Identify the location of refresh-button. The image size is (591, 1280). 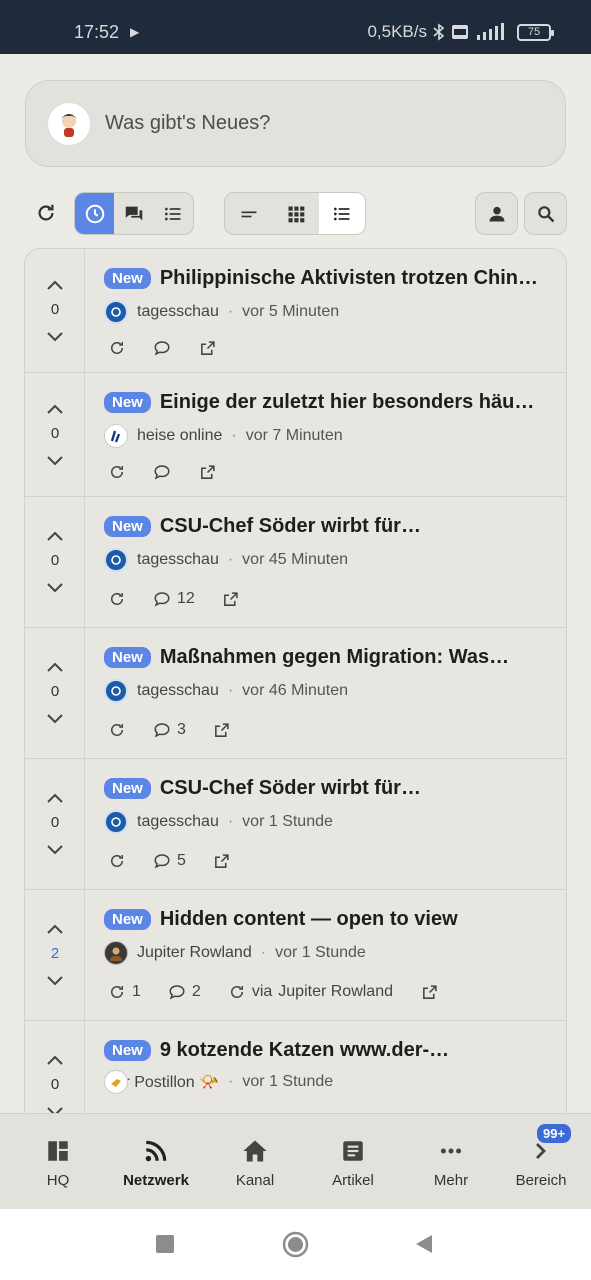
(46, 213).